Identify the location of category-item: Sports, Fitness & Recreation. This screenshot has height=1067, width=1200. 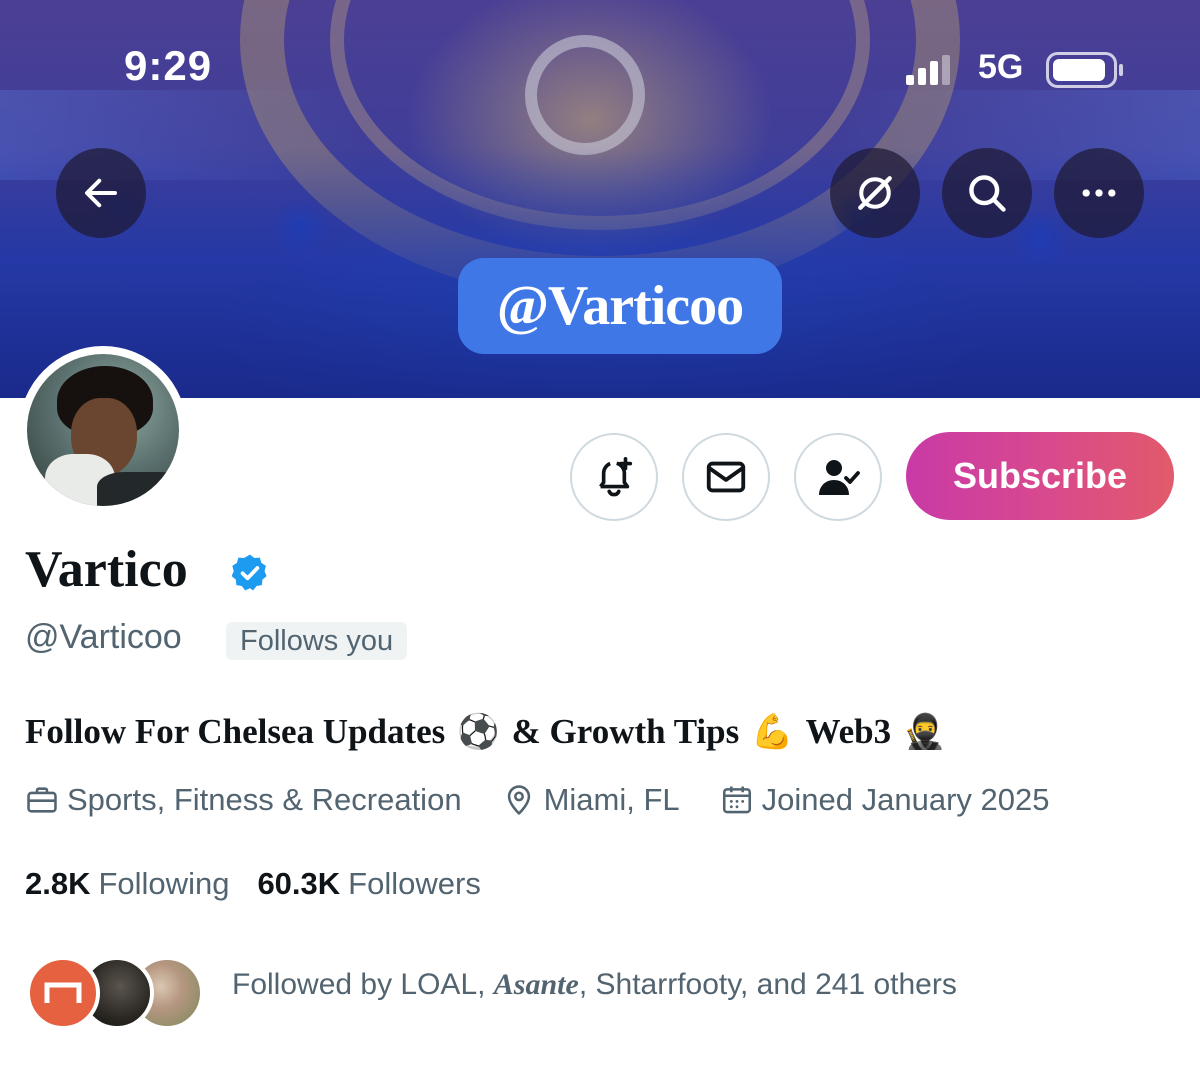
(243, 800).